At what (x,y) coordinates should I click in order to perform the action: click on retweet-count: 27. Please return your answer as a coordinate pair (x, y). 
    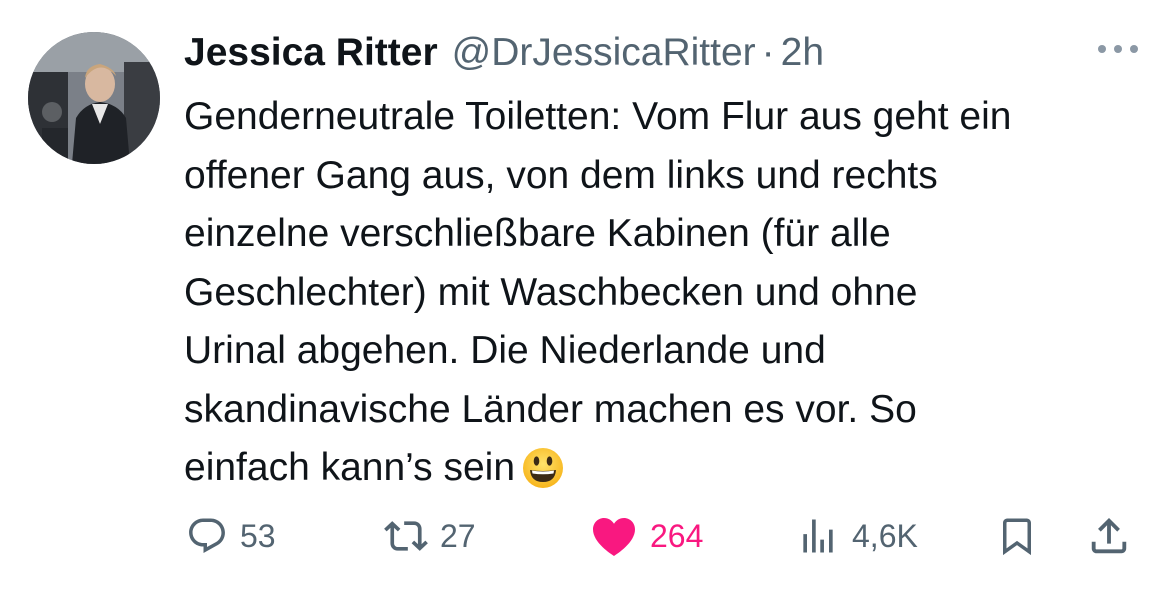
    Looking at the image, I should click on (458, 535).